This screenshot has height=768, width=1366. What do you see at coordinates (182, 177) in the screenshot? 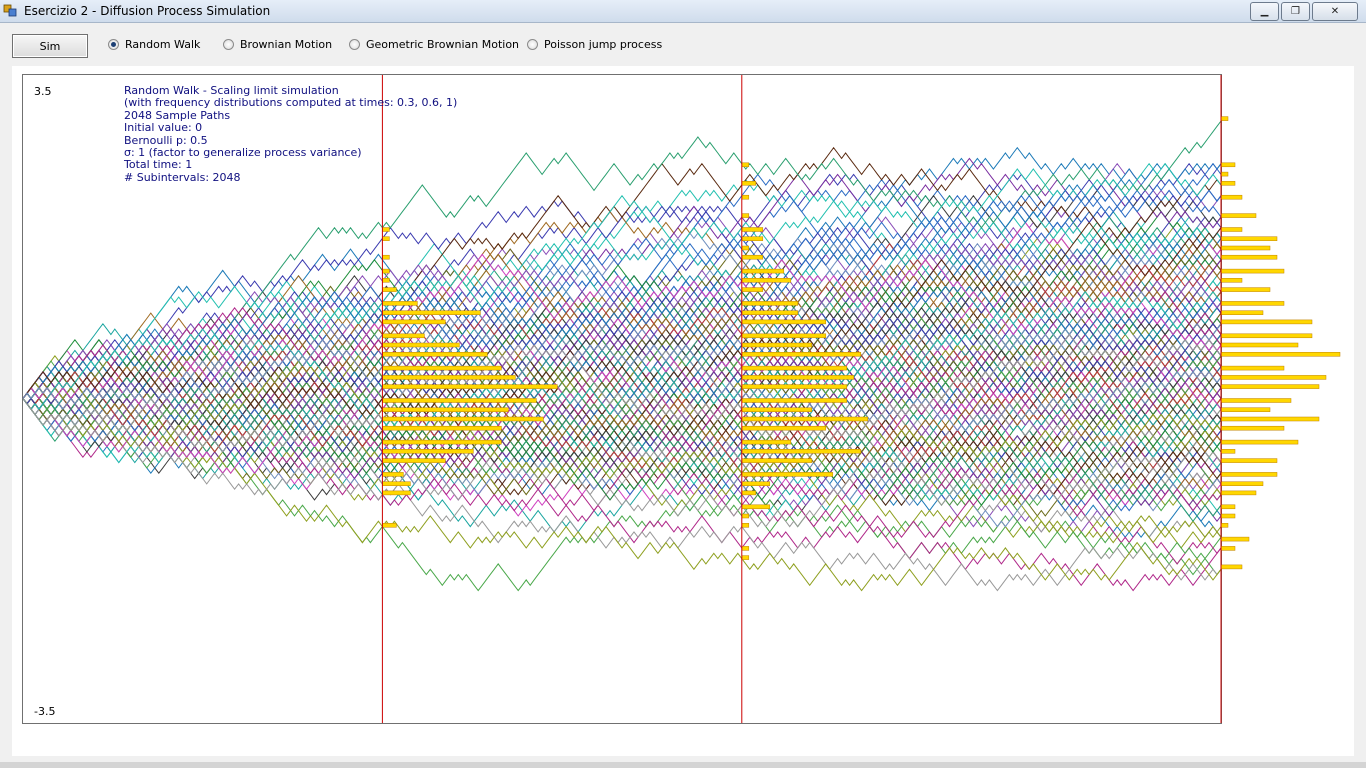
I see `info-subintervals: # Subintervals: 2048` at bounding box center [182, 177].